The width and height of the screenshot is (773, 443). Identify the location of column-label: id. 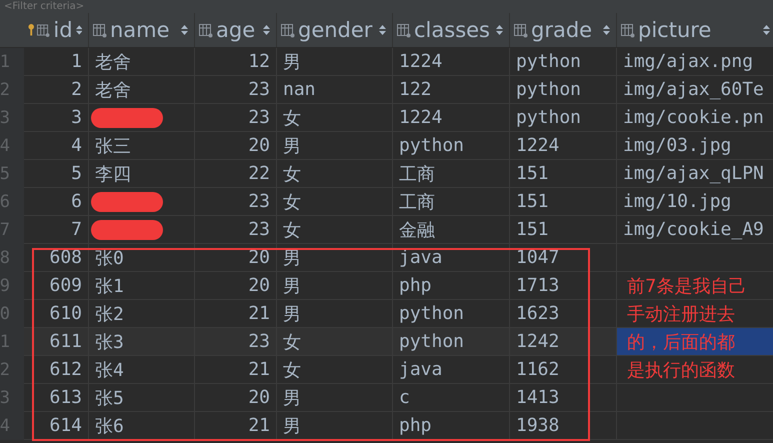
(63, 30).